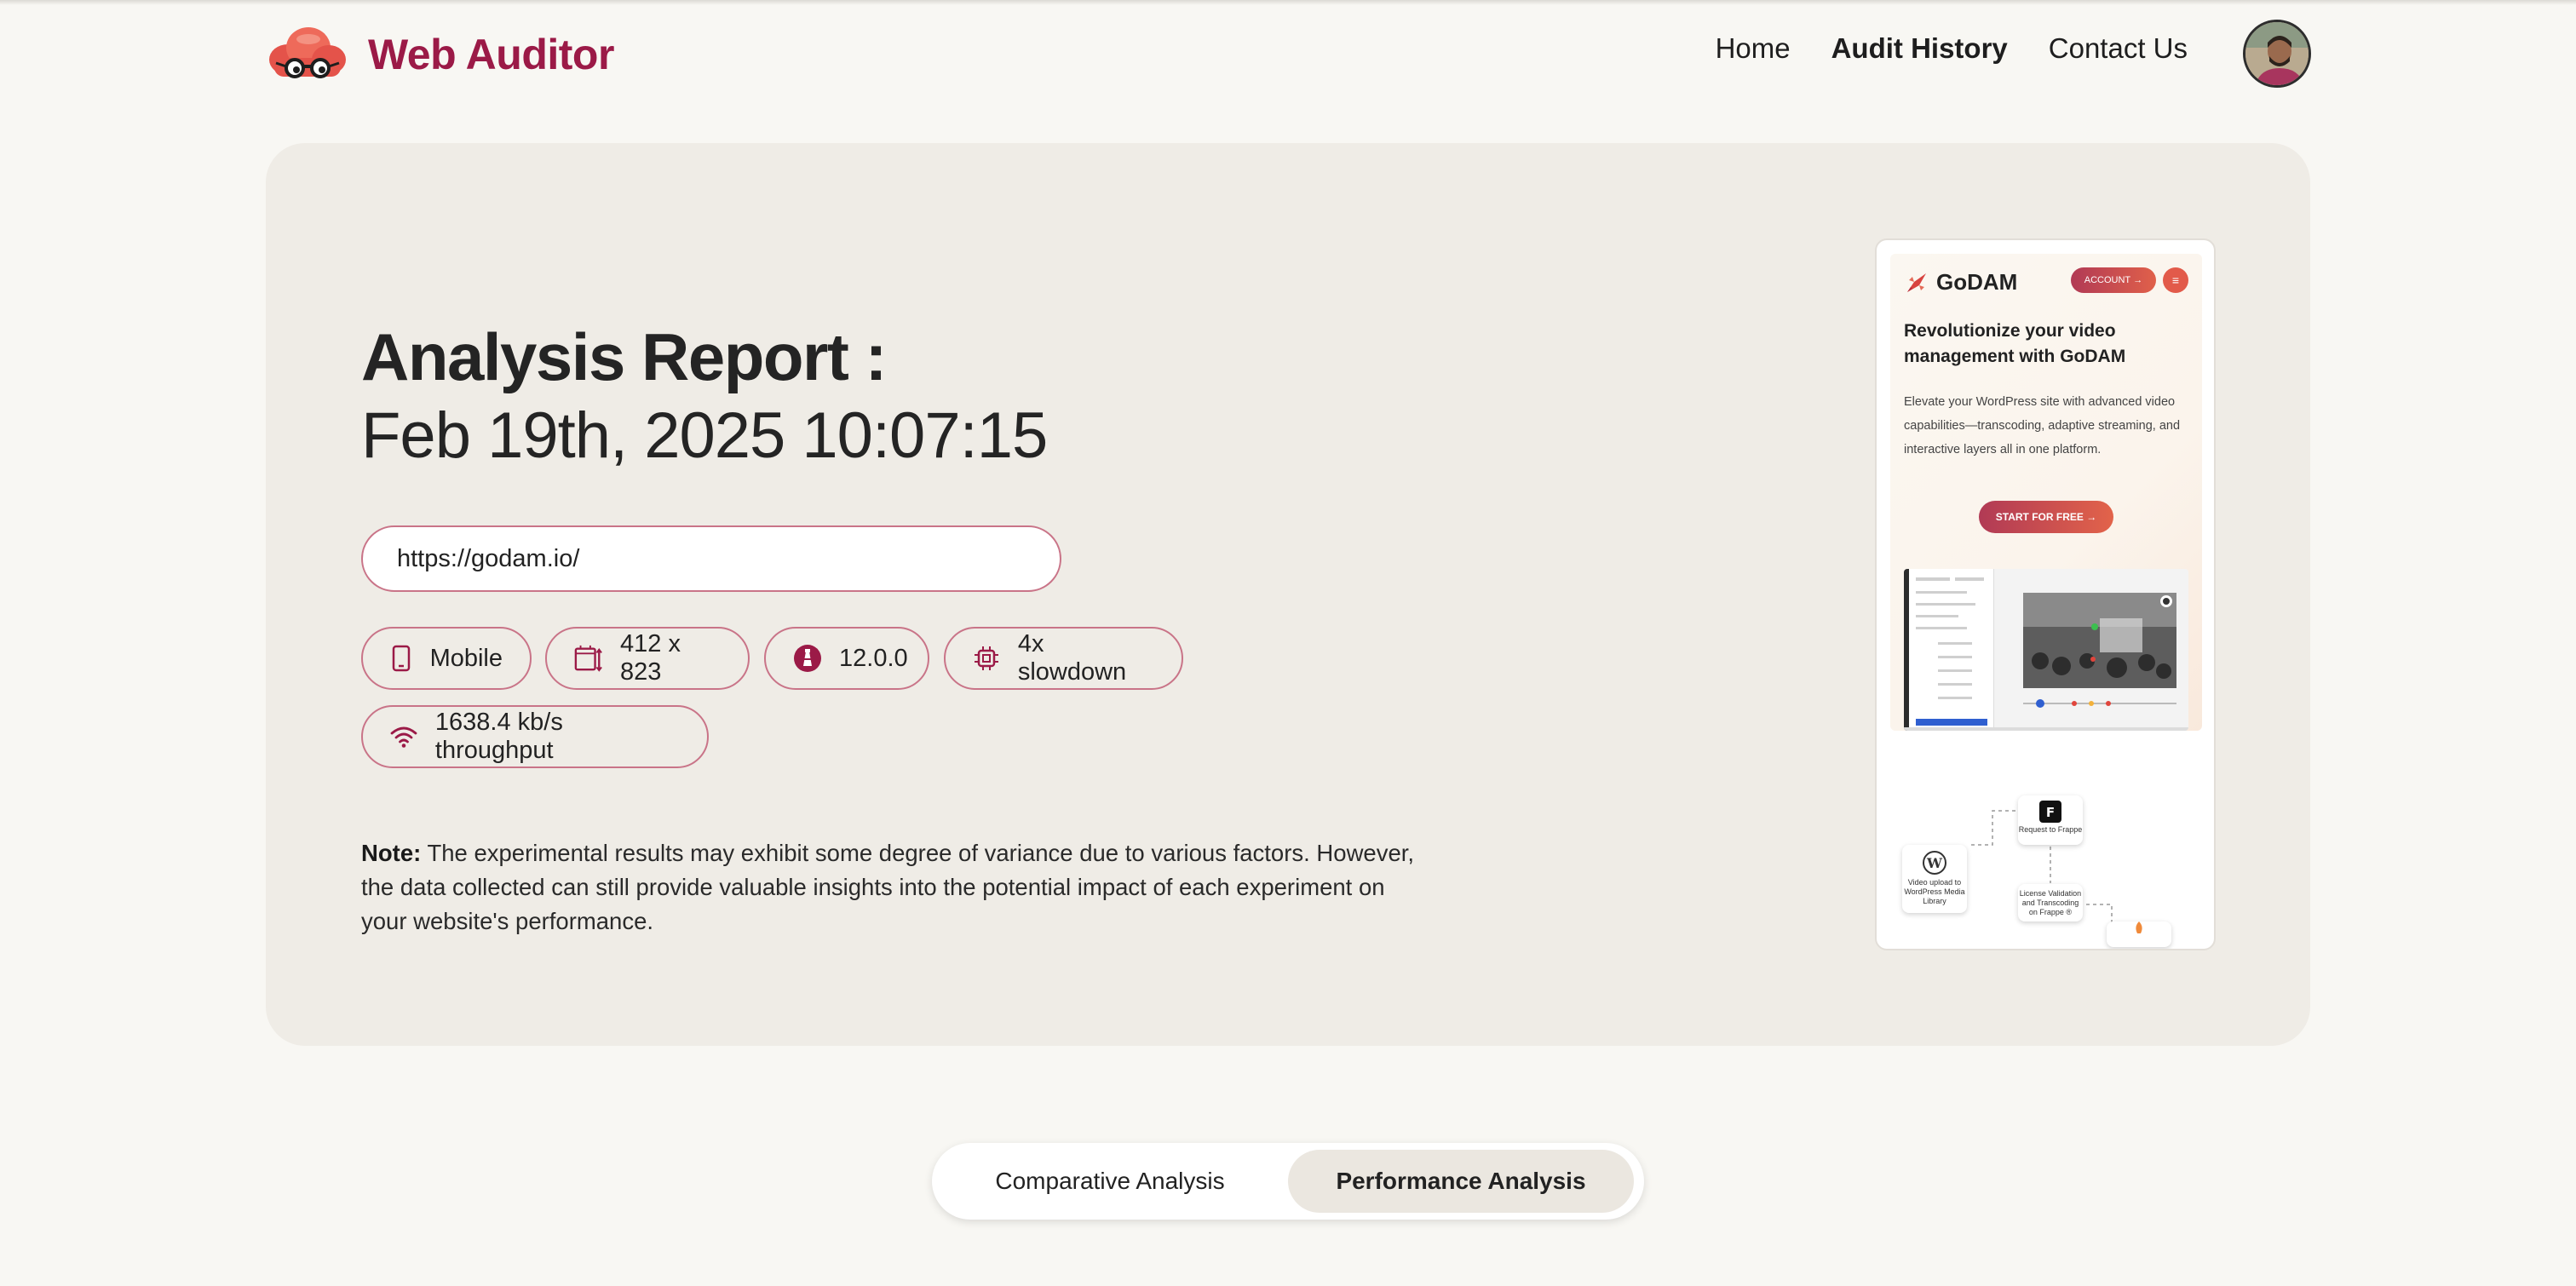 This screenshot has height=1286, width=2576. Describe the element at coordinates (2139, 934) in the screenshot. I see `workflow-node-partial` at that location.